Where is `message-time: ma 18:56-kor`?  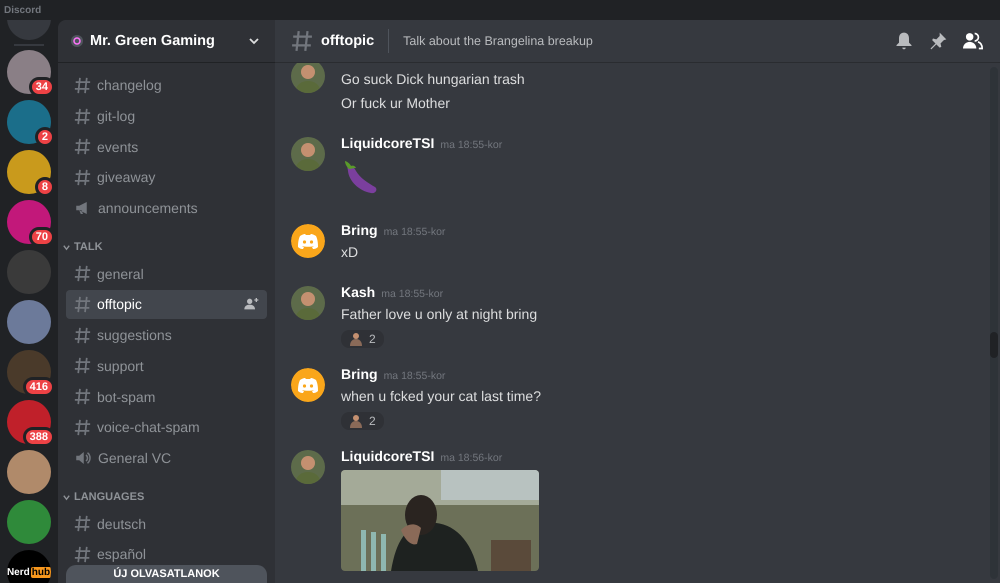 message-time: ma 18:56-kor is located at coordinates (471, 458).